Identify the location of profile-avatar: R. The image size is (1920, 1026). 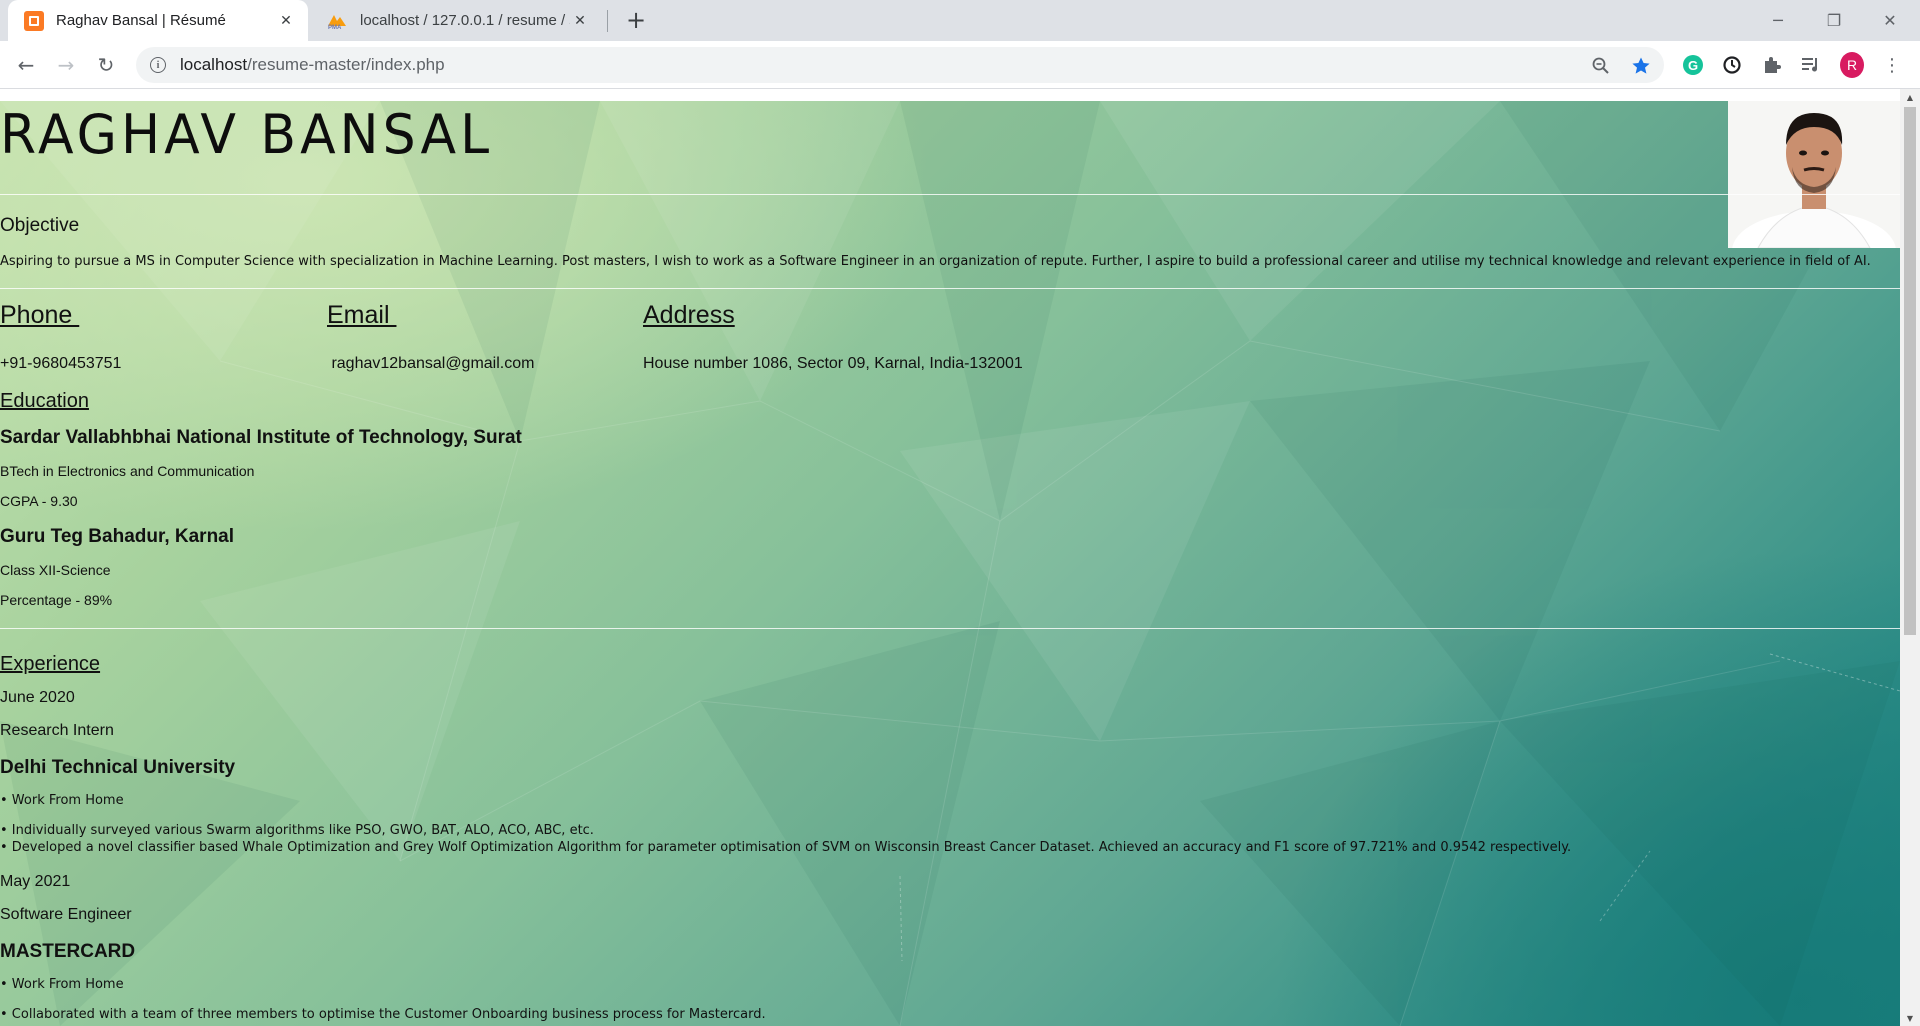
(1852, 65).